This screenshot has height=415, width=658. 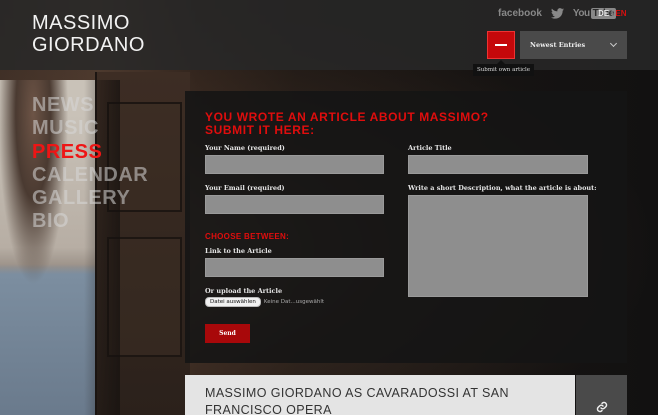 What do you see at coordinates (558, 45) in the screenshot?
I see `dropdown-selected: Newest Entries` at bounding box center [558, 45].